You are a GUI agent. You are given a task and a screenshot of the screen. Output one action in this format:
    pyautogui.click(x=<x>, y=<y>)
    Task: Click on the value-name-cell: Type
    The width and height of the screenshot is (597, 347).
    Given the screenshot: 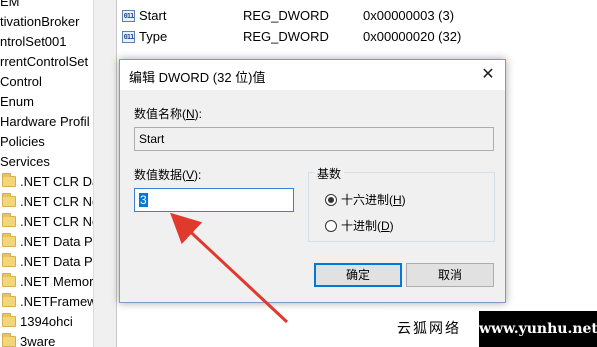 What is the action you would take?
    pyautogui.click(x=153, y=36)
    